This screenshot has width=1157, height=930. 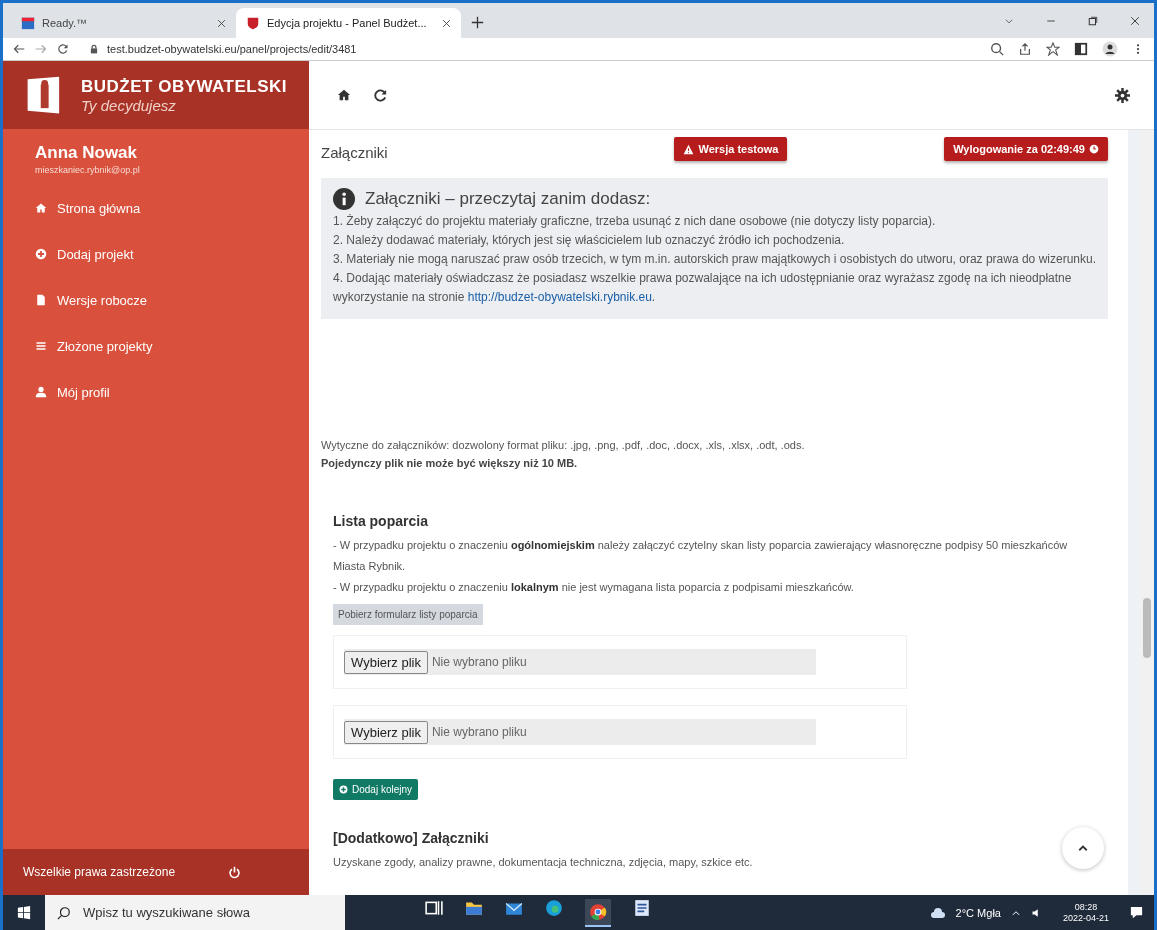 I want to click on support-list-text: - W przypadku projektu o znaczeniu ogólnomiejskim należy załączyć czytelny skan listy poparcia zawierający własnoręczne podpisy 50 mieszkańców Miasta Rybnik., so click(x=701, y=556).